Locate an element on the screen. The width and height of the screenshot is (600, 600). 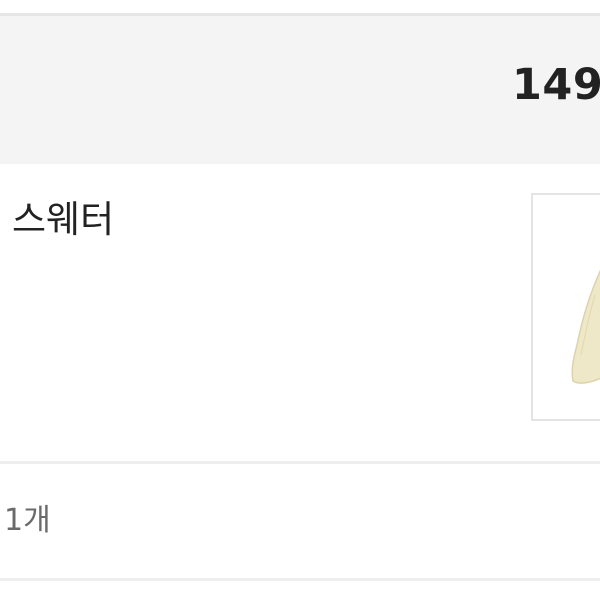
bottom-divider is located at coordinates (300, 579).